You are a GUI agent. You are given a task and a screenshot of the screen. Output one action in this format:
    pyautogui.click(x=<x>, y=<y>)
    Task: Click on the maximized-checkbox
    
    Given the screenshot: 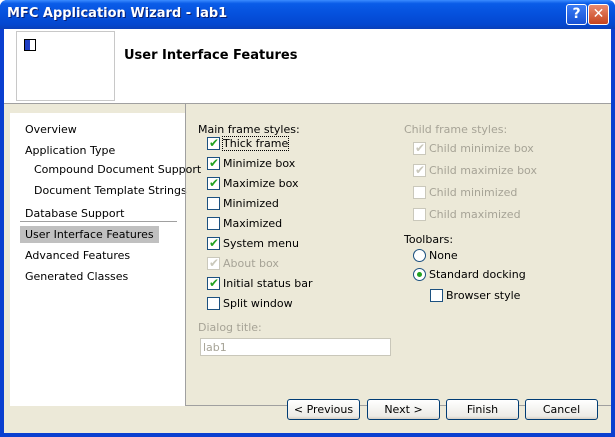 What is the action you would take?
    pyautogui.click(x=213, y=223)
    